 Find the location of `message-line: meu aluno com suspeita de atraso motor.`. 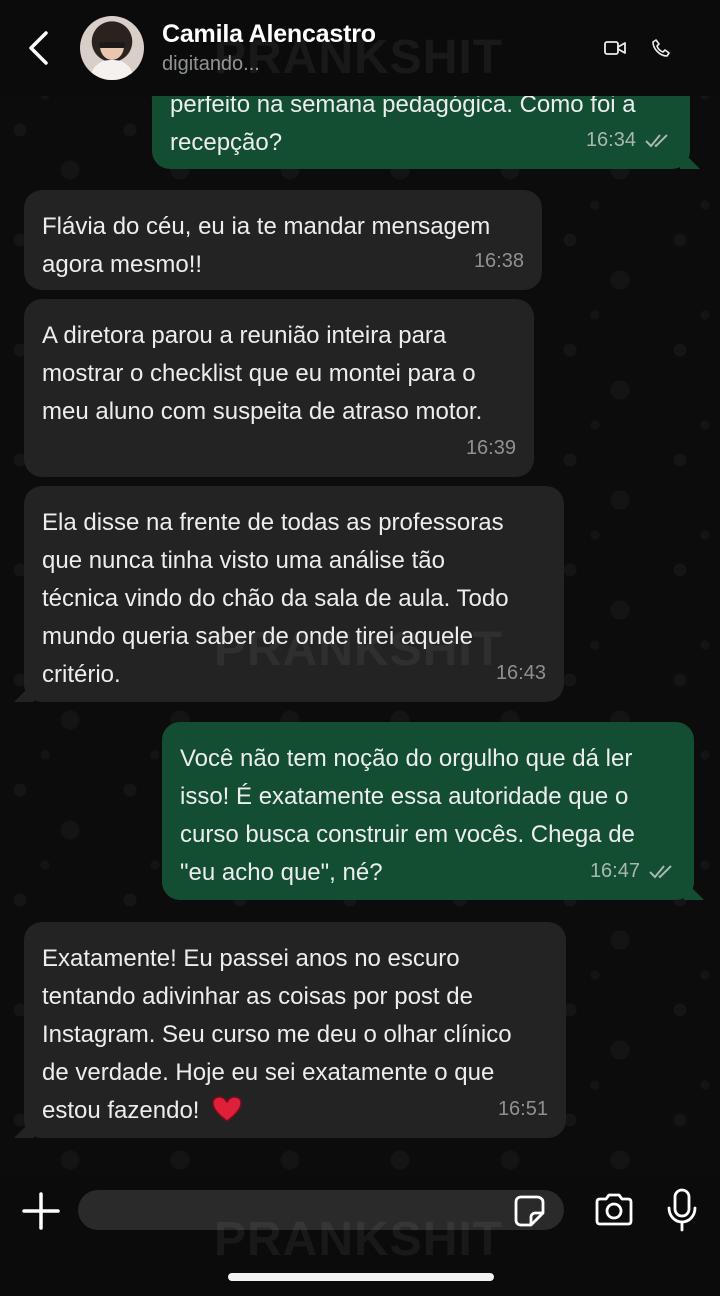

message-line: meu aluno com suspeita de atraso motor. is located at coordinates (262, 411).